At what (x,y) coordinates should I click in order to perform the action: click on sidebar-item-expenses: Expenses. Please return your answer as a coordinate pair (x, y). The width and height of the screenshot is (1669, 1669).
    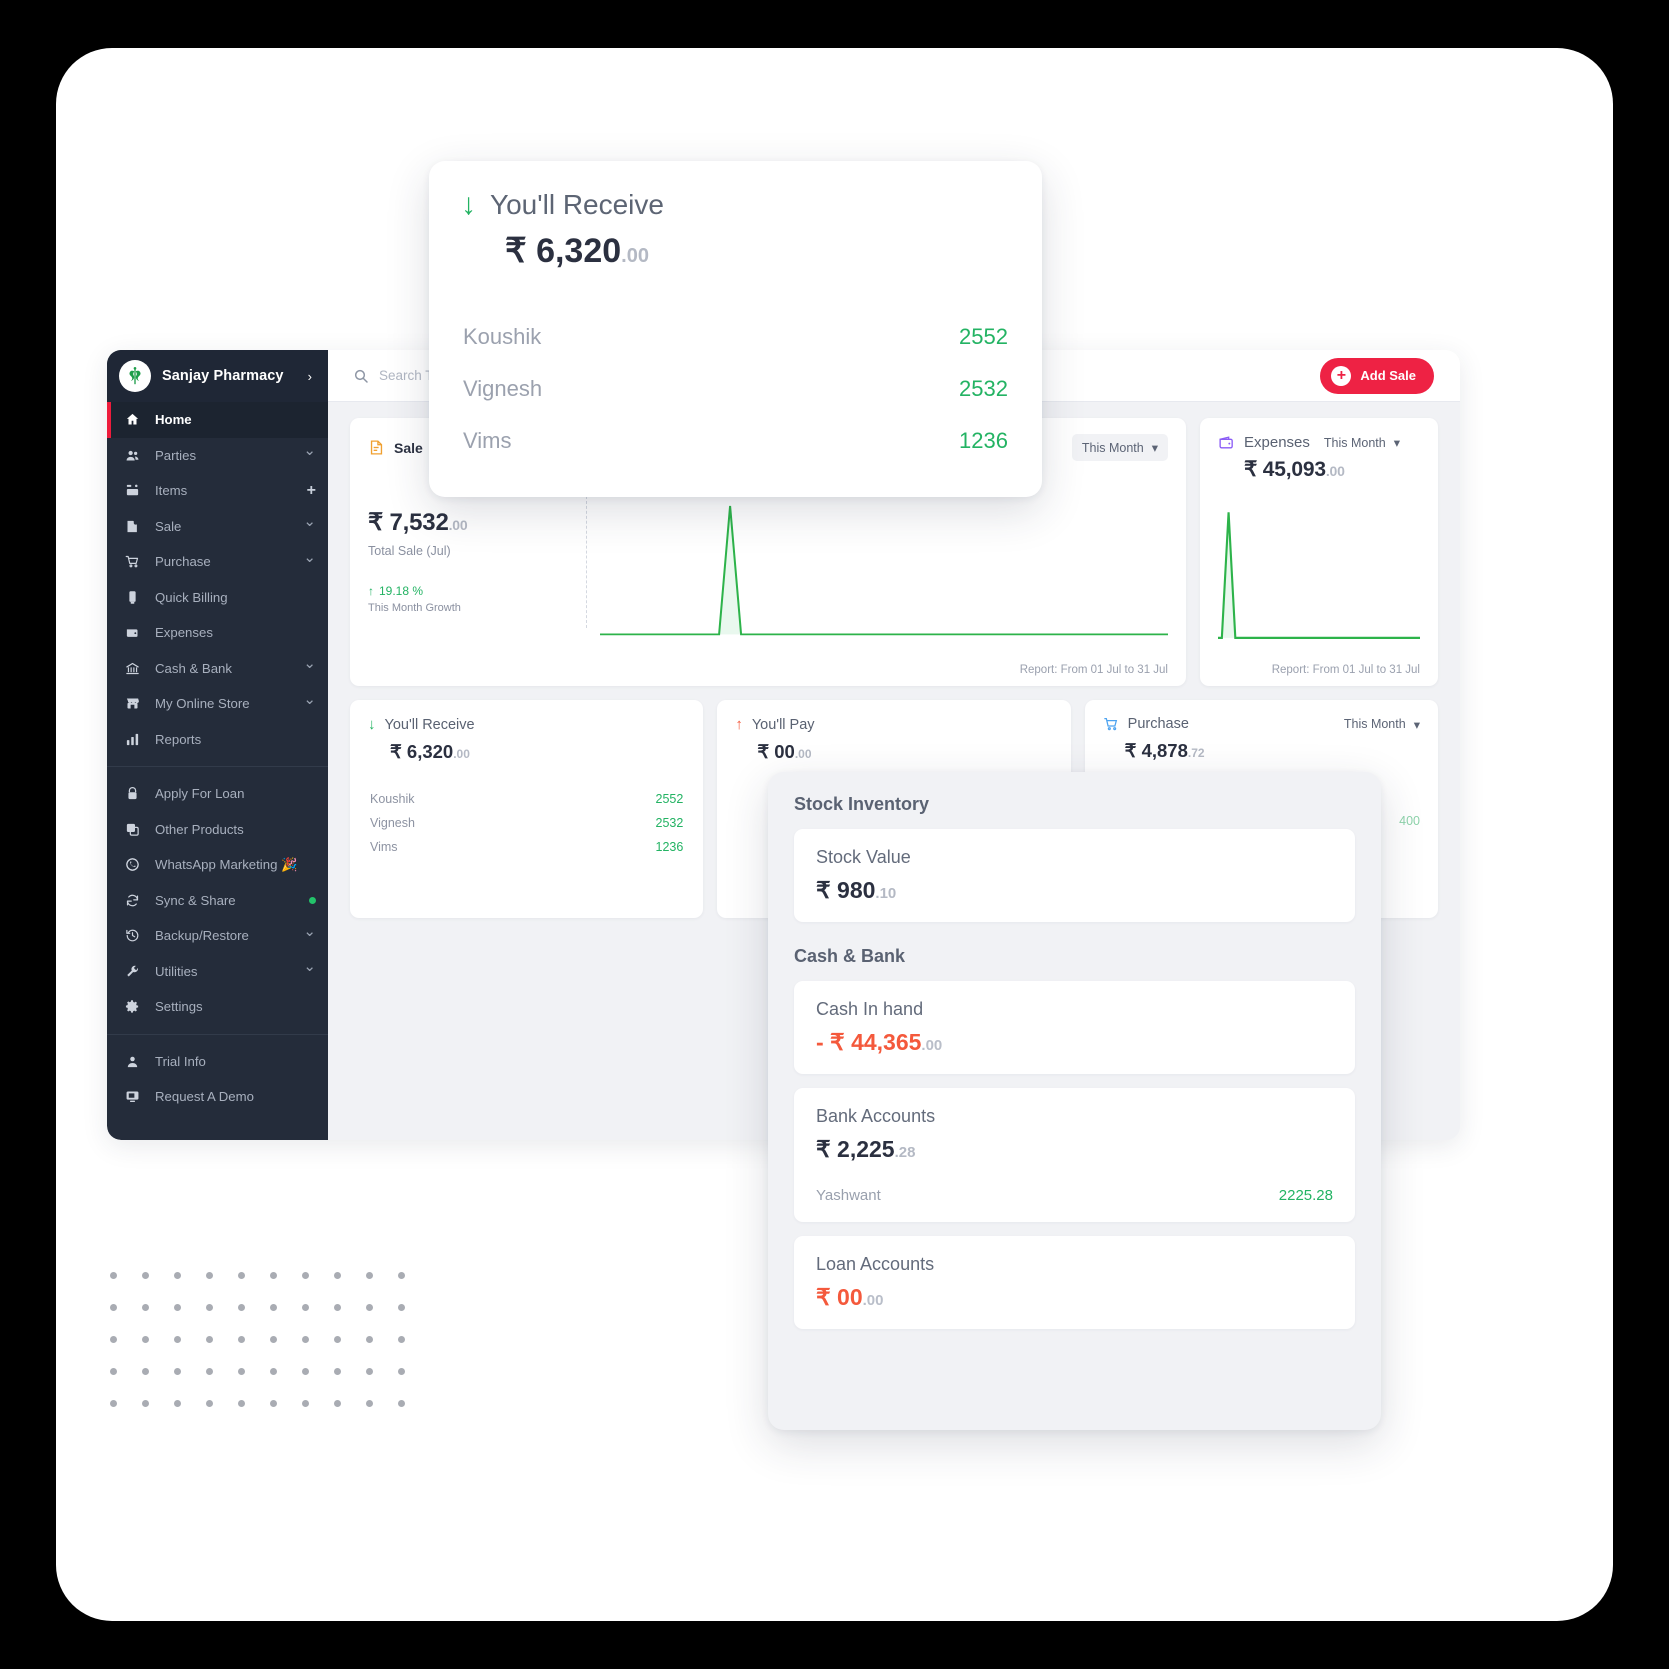
    Looking at the image, I should click on (217, 633).